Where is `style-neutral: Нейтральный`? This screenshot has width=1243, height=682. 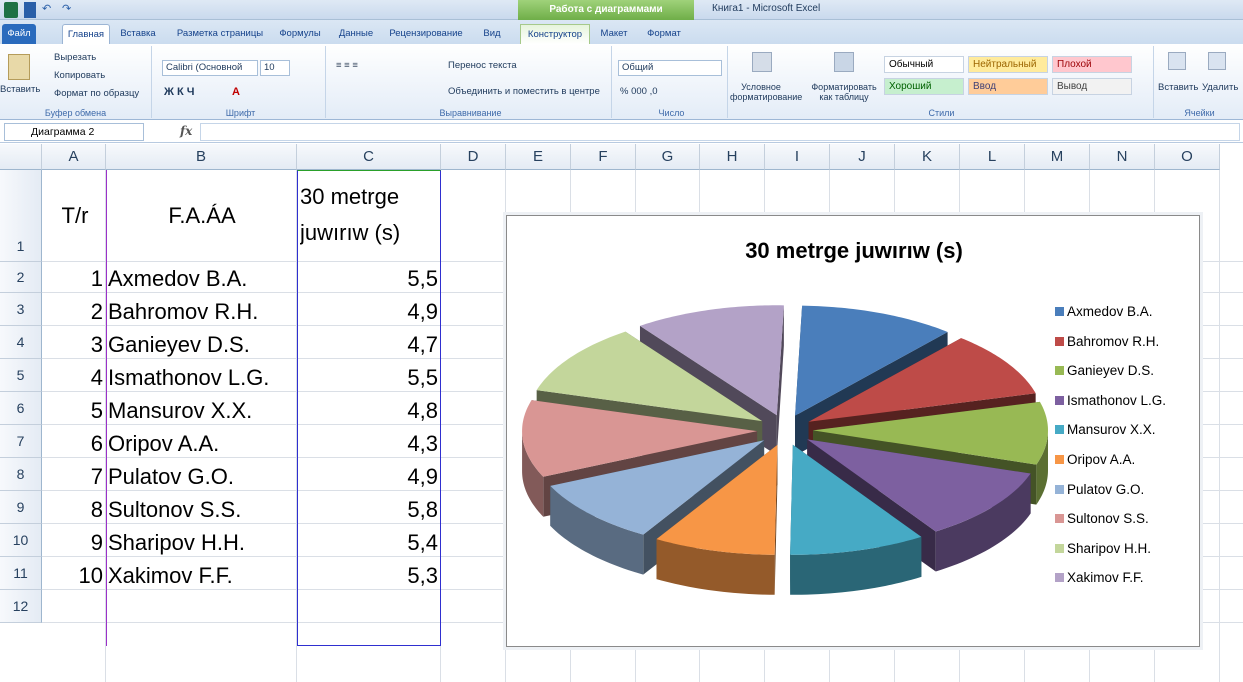 style-neutral: Нейтральный is located at coordinates (1008, 64).